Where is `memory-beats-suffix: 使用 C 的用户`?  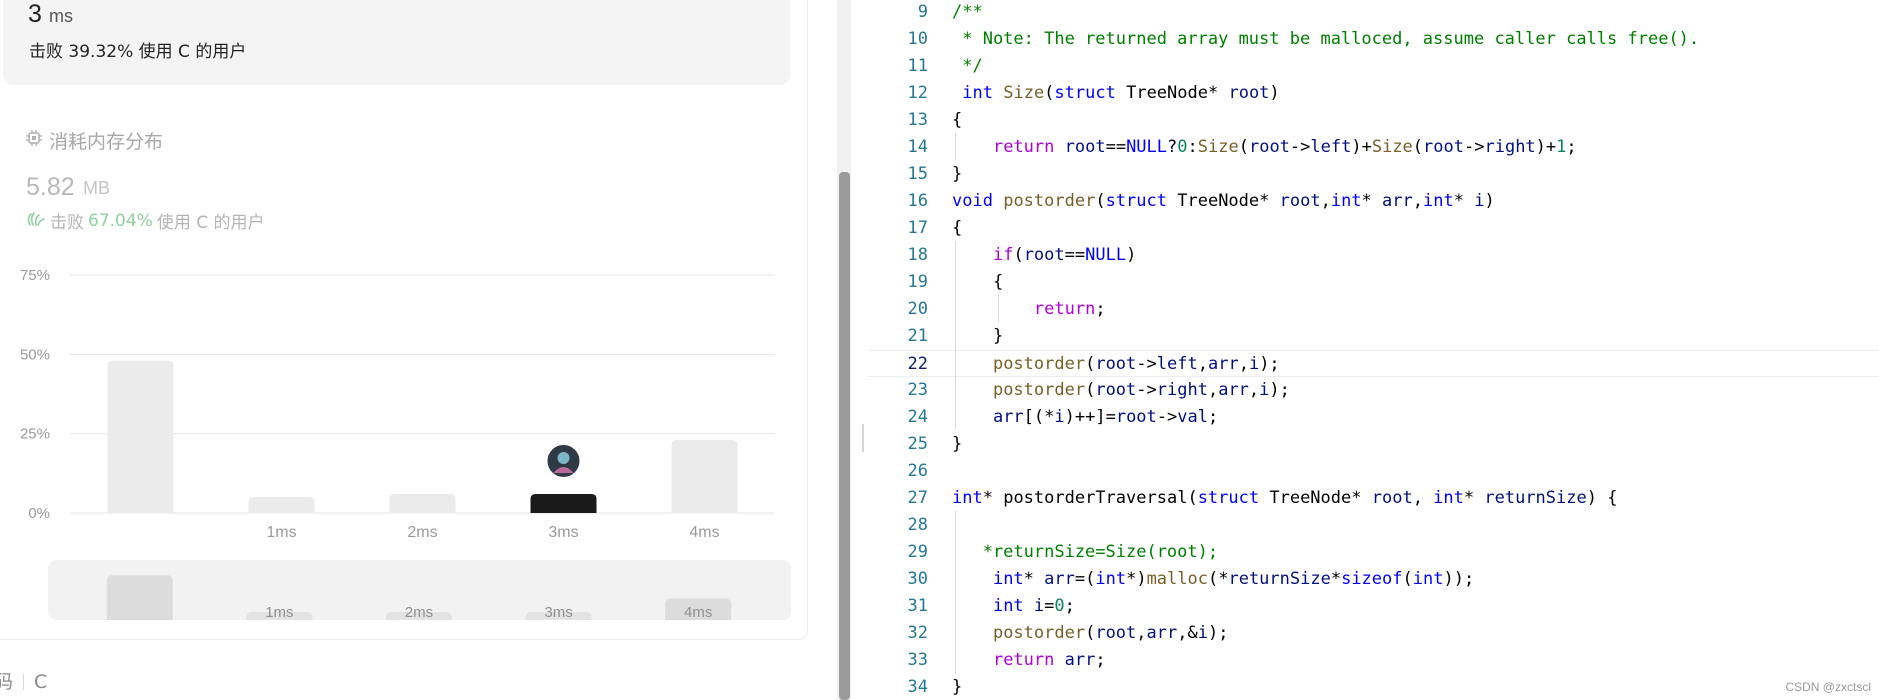 memory-beats-suffix: 使用 C 的用户 is located at coordinates (210, 223).